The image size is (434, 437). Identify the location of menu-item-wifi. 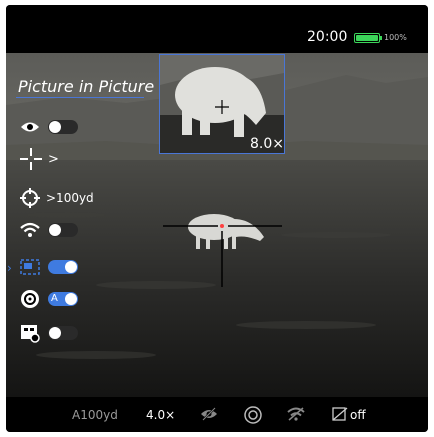
(49, 230).